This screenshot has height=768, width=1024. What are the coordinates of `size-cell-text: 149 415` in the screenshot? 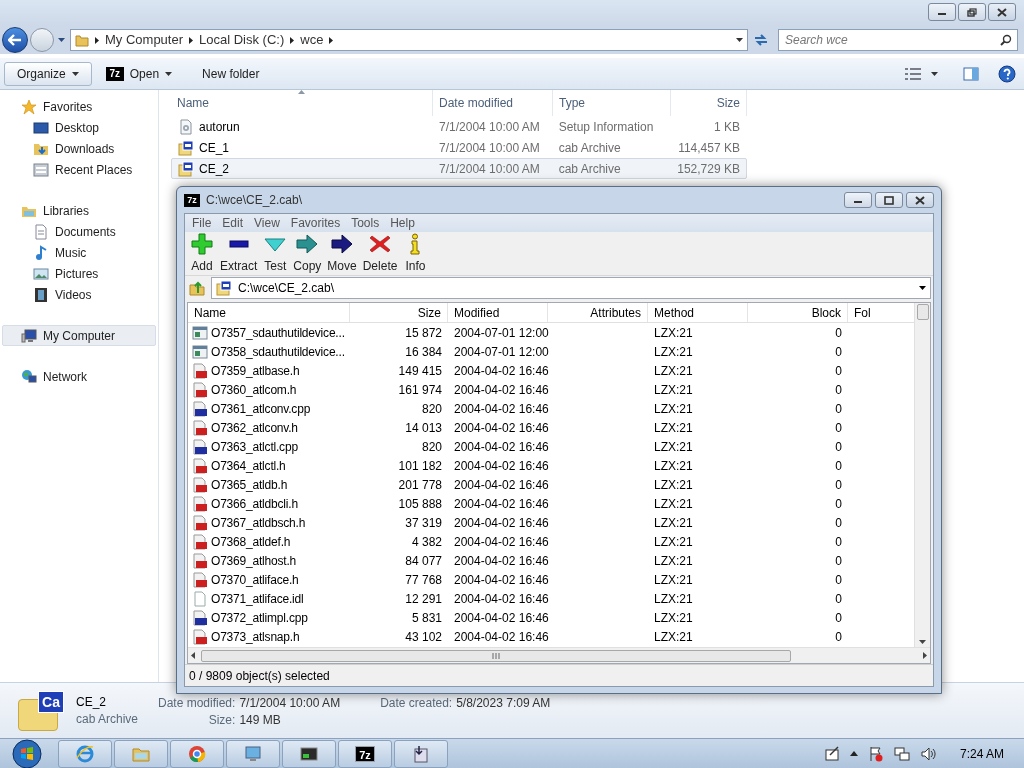 It's located at (420, 371).